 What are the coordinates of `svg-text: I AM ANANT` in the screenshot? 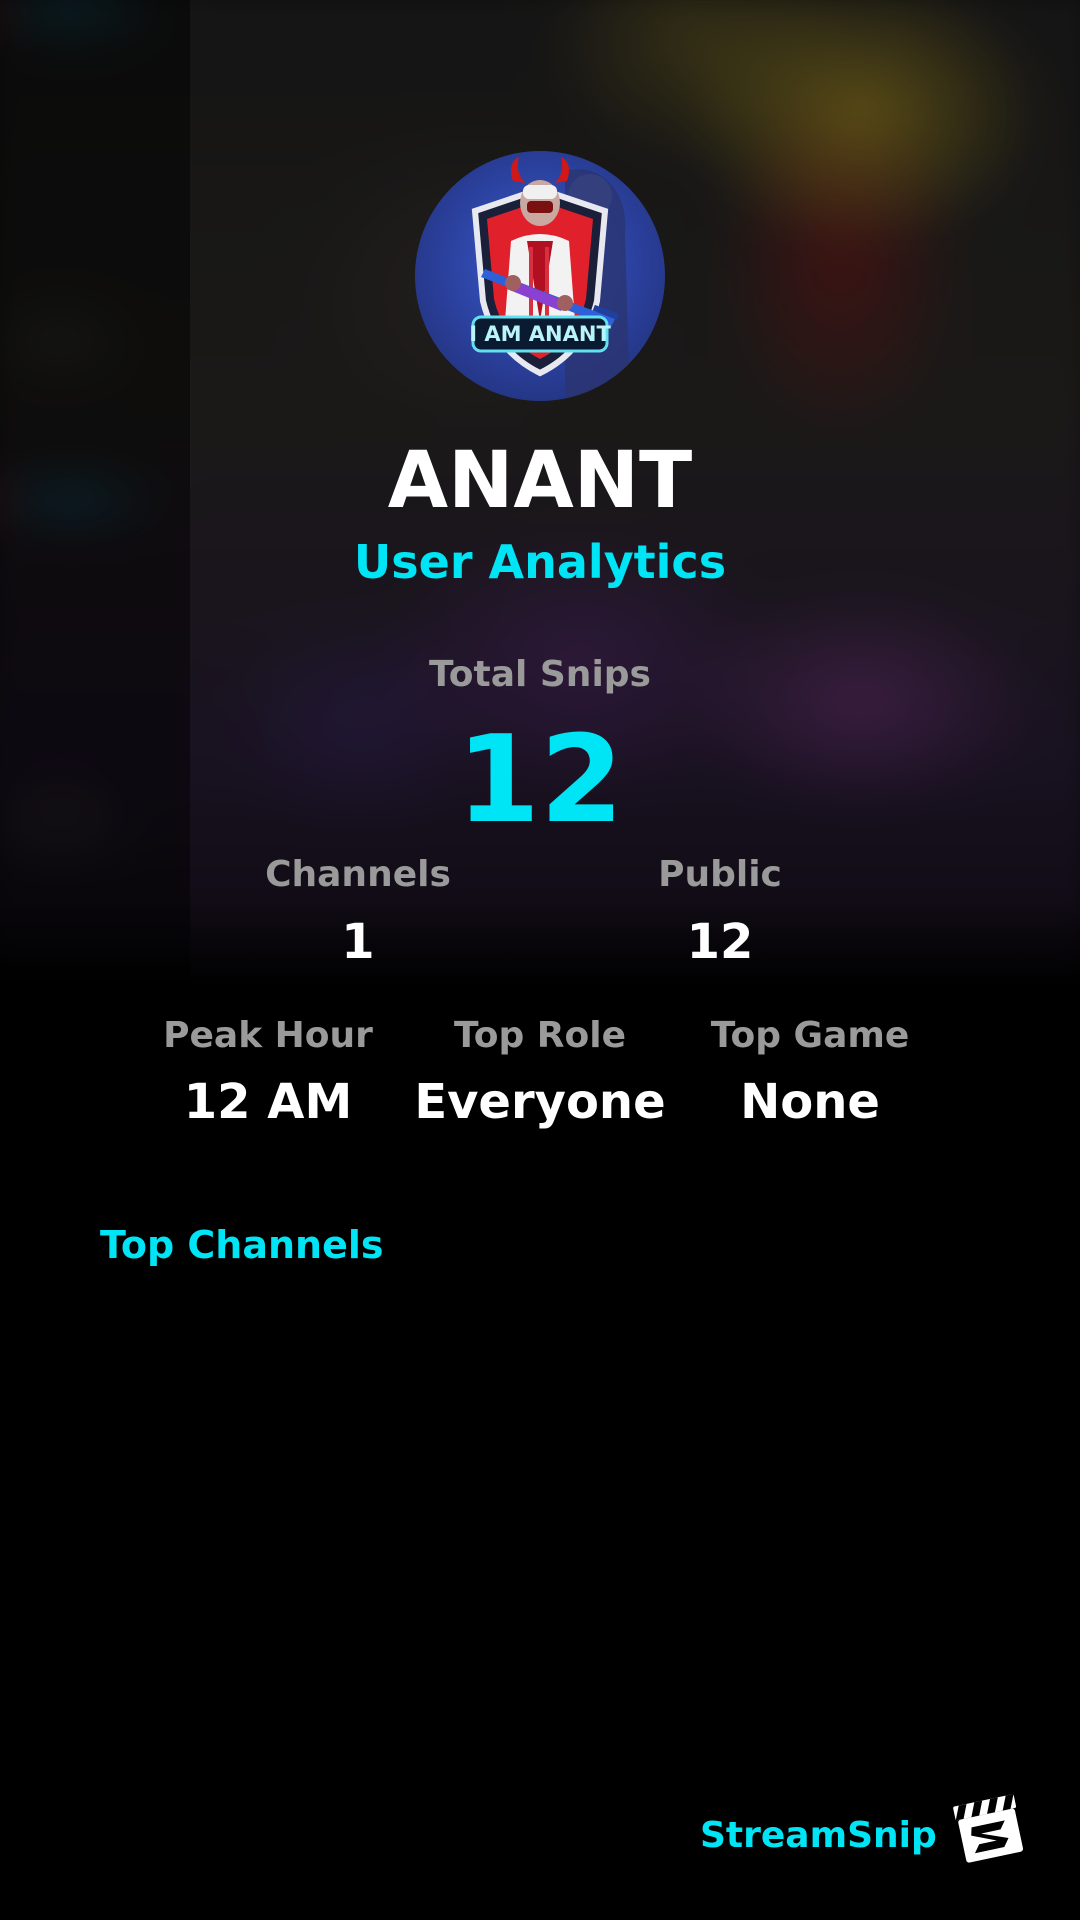 It's located at (540, 334).